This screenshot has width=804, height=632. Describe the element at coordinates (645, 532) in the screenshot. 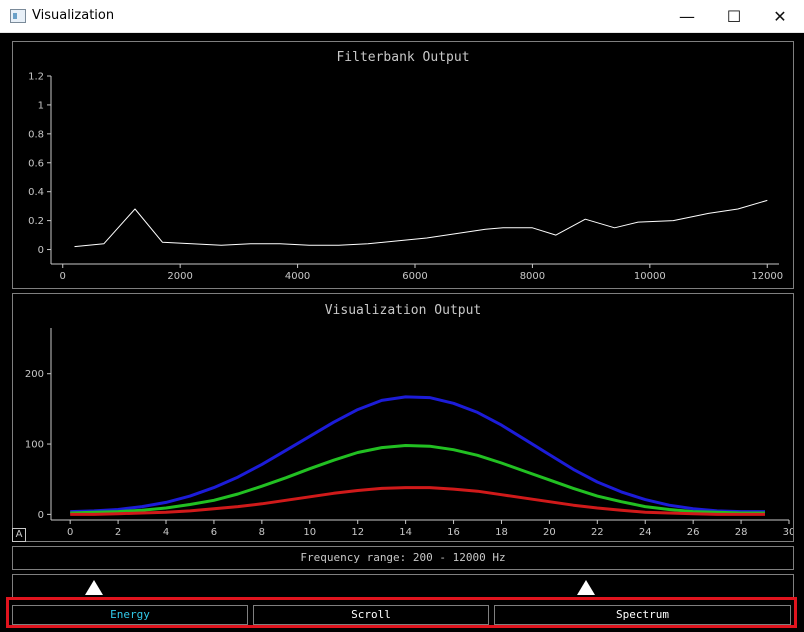

I see `x-tick-label: 24` at that location.